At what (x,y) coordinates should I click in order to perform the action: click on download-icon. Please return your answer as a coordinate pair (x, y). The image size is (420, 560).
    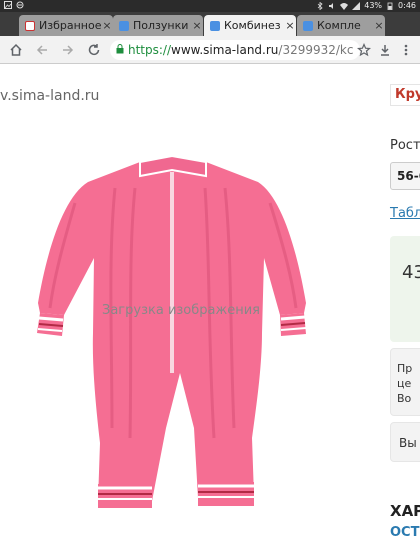
    Looking at the image, I should click on (385, 50).